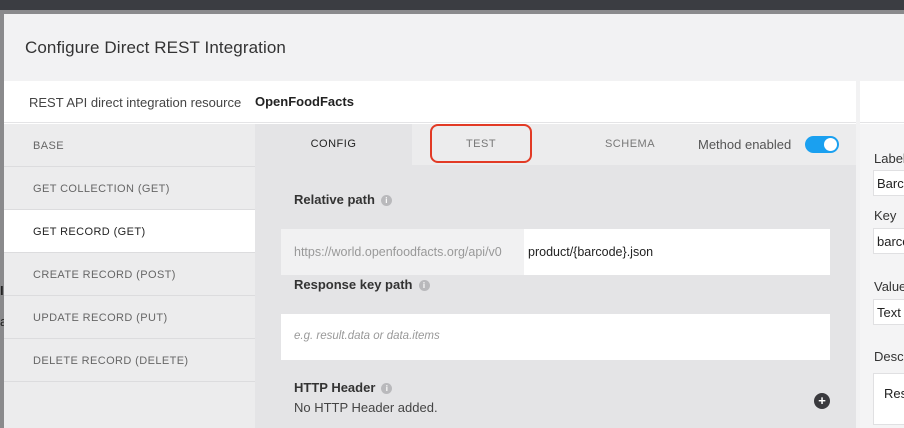 Image resolution: width=904 pixels, height=428 pixels. Describe the element at coordinates (481, 143) in the screenshot. I see `test-tab-highlight` at that location.